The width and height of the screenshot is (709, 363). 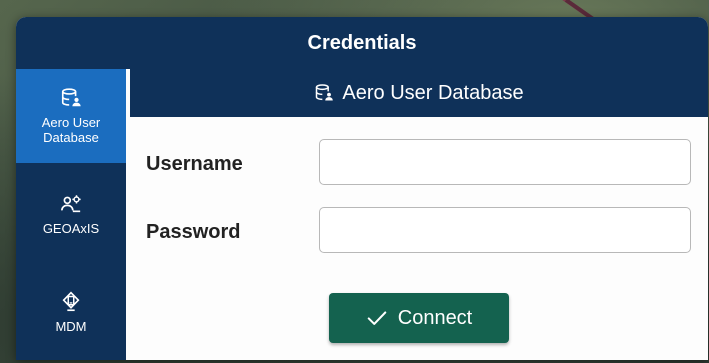 I want to click on dialog-title-bar: Credentials, so click(x=362, y=43).